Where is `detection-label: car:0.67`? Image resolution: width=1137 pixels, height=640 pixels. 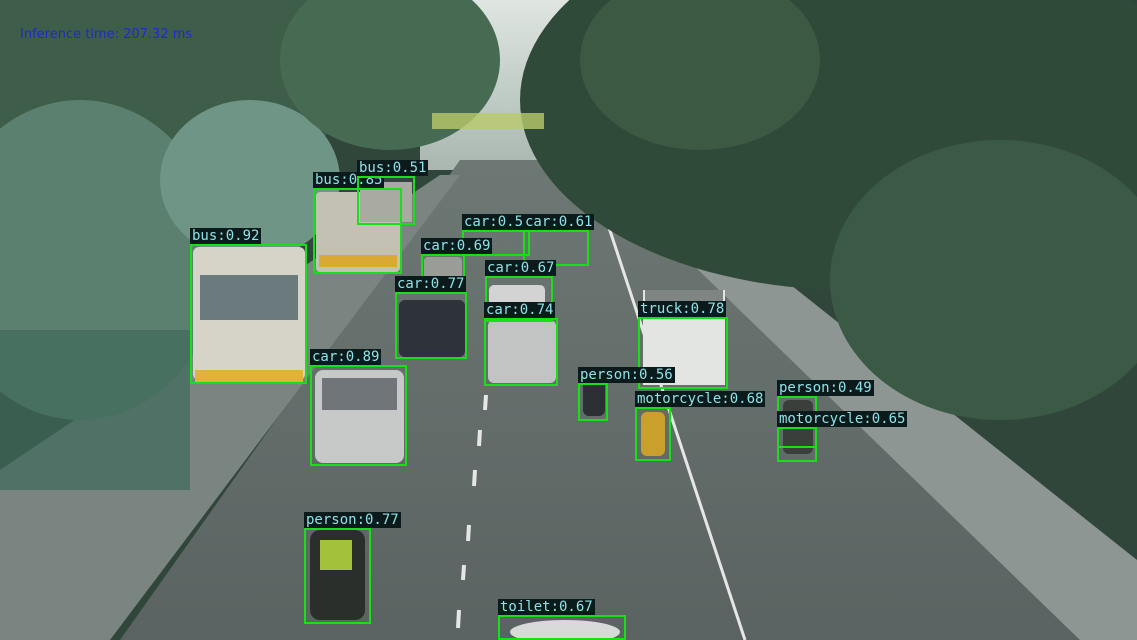
detection-label: car:0.67 is located at coordinates (521, 268).